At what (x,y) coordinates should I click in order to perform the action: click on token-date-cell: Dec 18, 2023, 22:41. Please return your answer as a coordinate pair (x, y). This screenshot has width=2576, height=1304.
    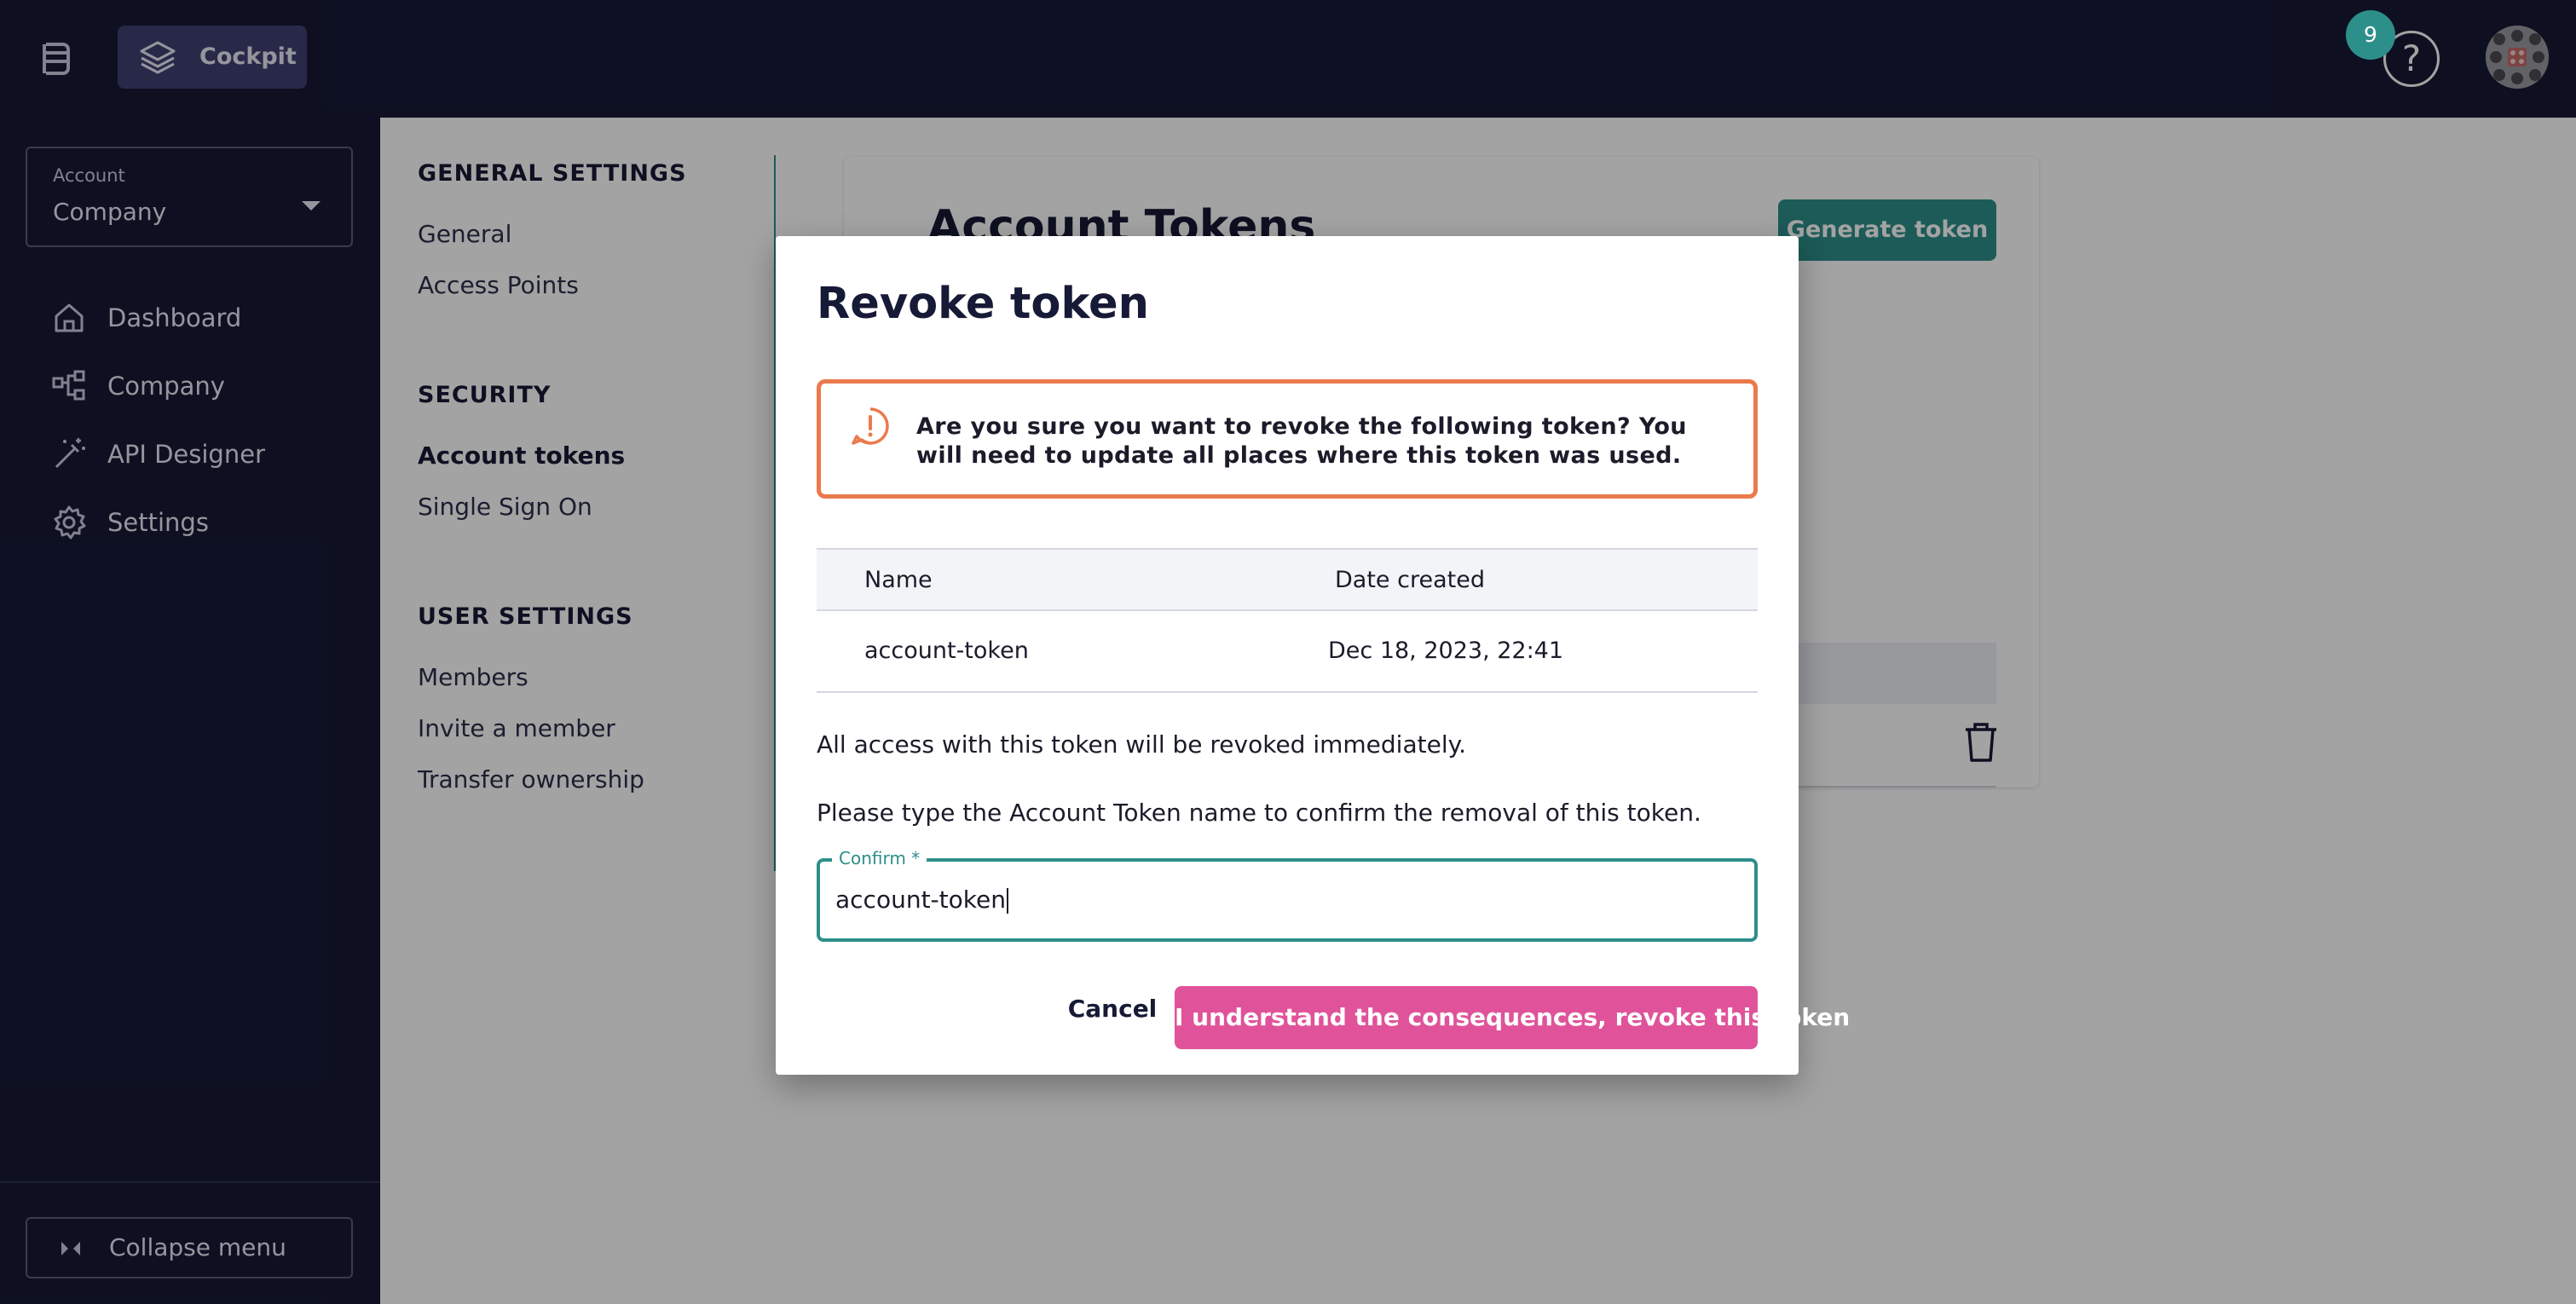
    Looking at the image, I should click on (1446, 651).